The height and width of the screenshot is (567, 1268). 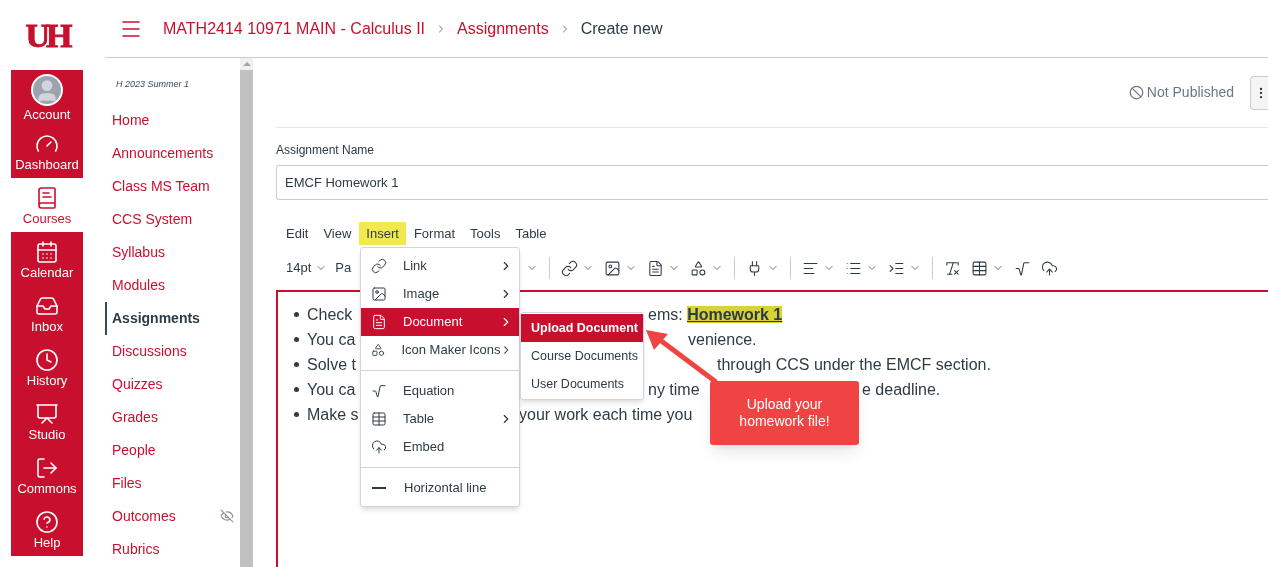 I want to click on nav-label: Help, so click(x=47, y=542).